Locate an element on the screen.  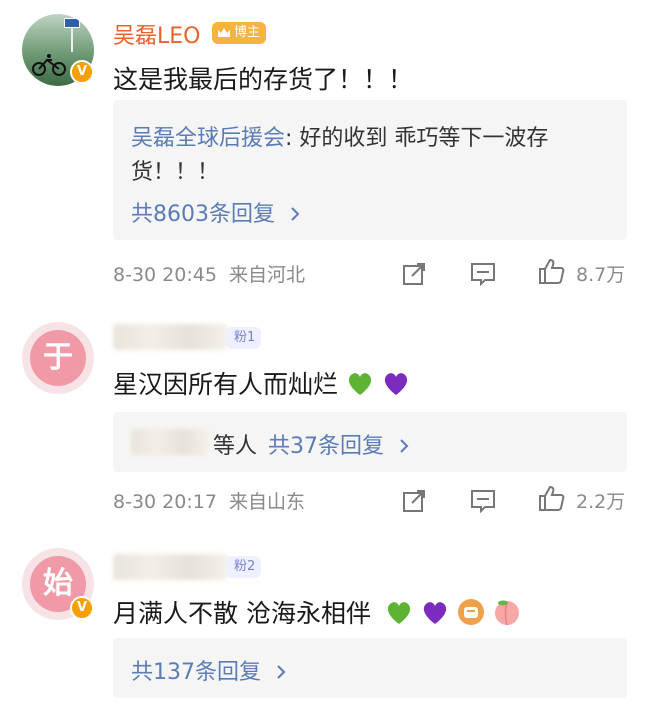
reply-preview: 等人 共37条回复 is located at coordinates (370, 442).